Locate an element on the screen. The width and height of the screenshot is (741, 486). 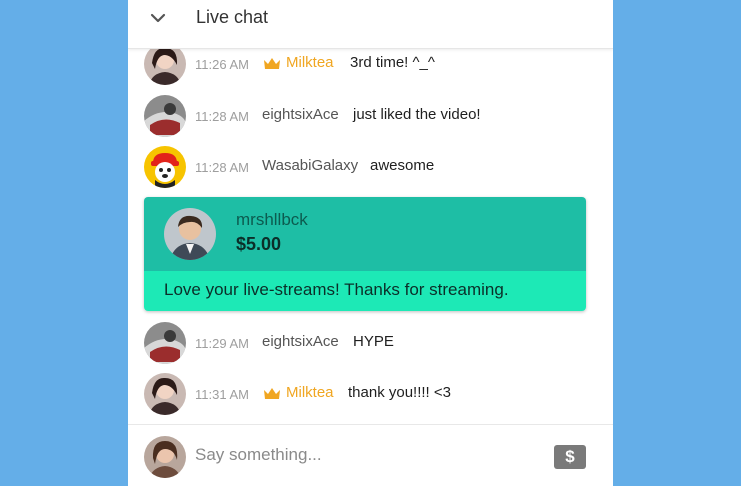
chat-input-bar: Say something... $ is located at coordinates (370, 455).